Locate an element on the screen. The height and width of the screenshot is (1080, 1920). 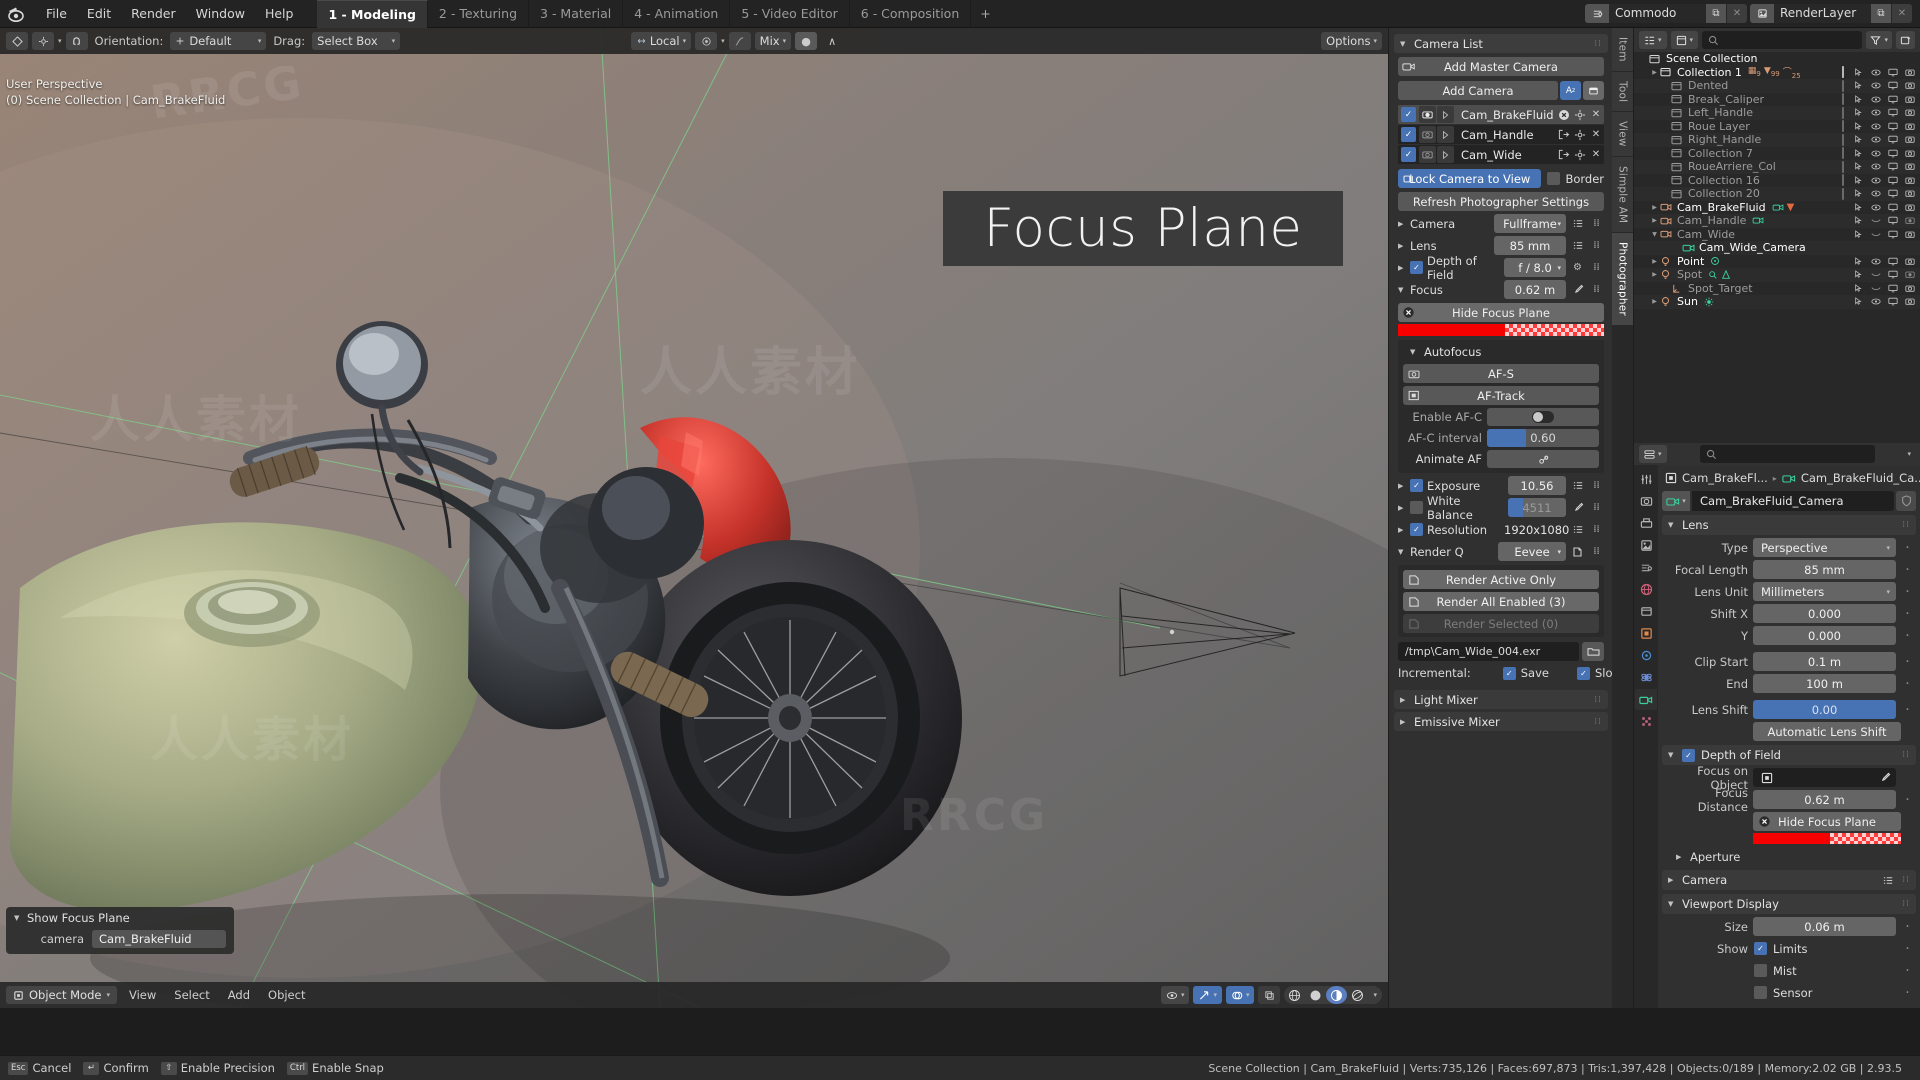
camera-enabled-checkbox: ✓ is located at coordinates (1408, 154).